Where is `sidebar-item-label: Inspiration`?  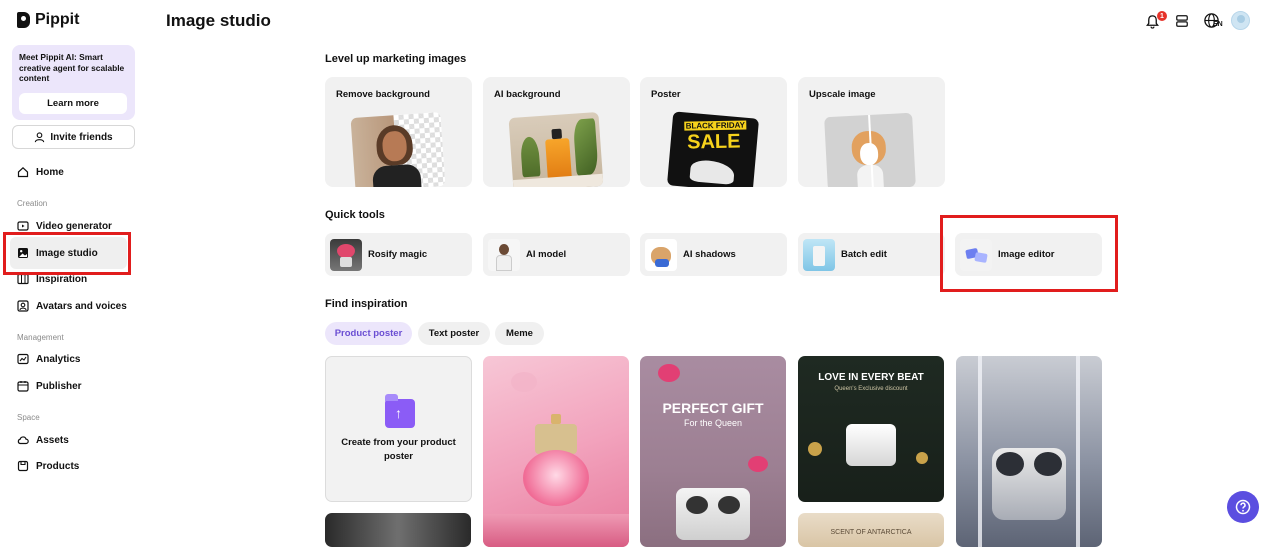 sidebar-item-label: Inspiration is located at coordinates (62, 279).